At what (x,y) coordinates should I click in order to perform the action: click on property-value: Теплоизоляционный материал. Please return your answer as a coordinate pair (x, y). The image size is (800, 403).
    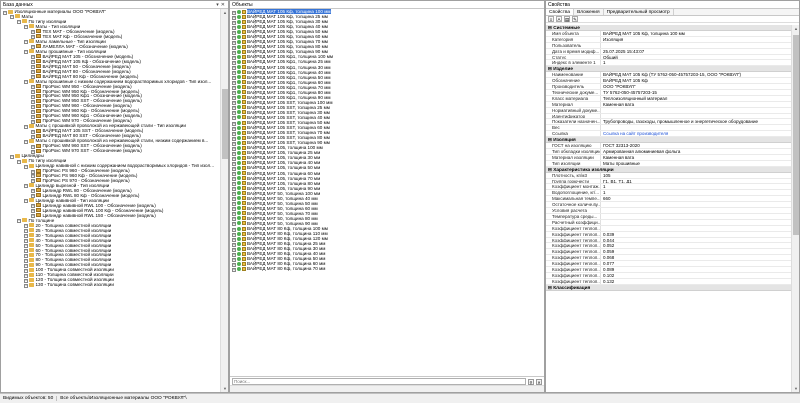
    Looking at the image, I should click on (635, 98).